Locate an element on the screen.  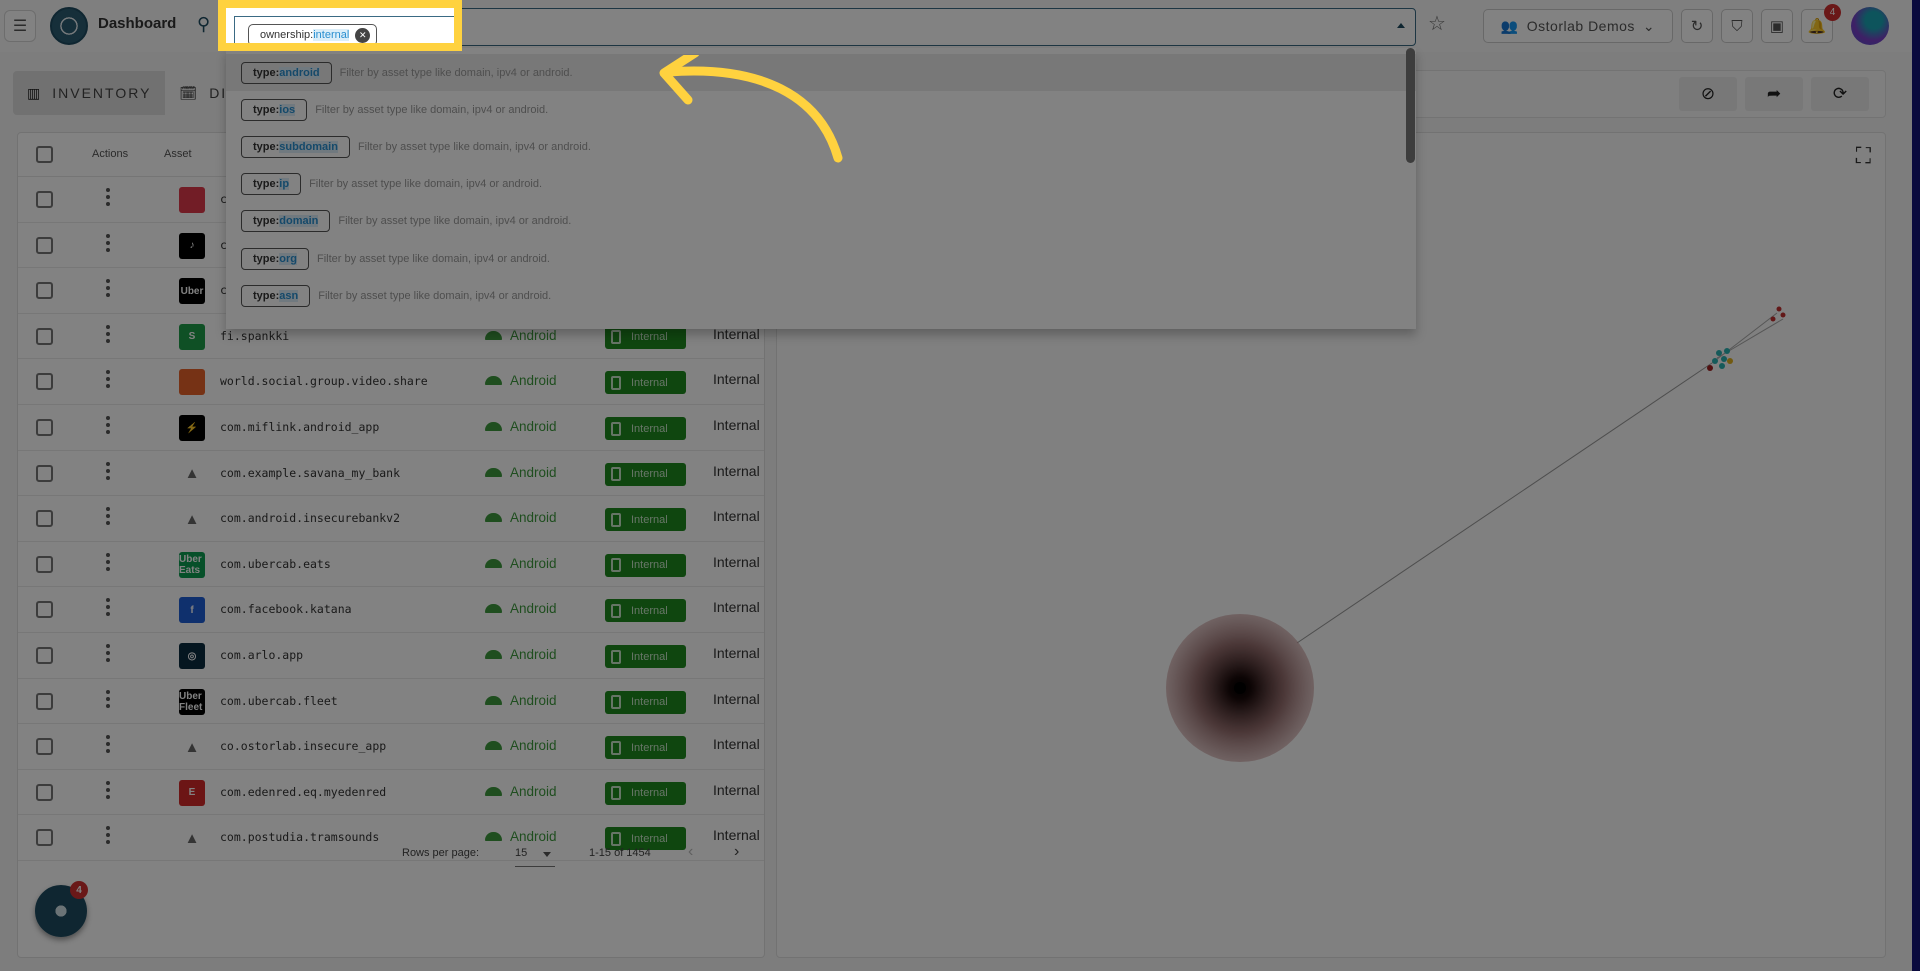
select-all-checkbox is located at coordinates (44, 154).